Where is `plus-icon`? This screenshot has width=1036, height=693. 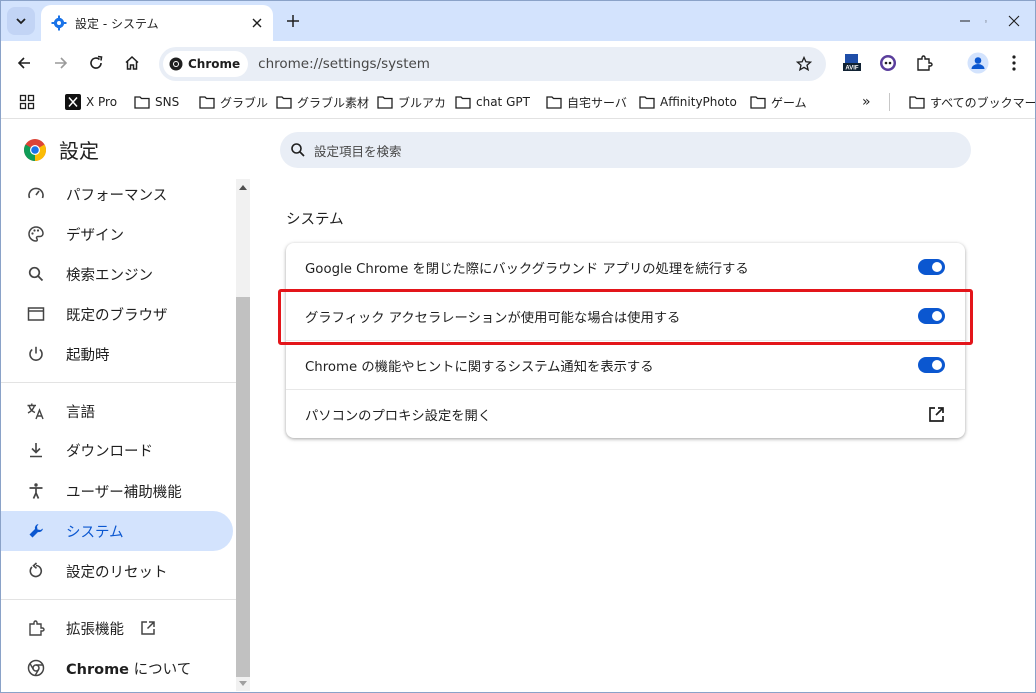
plus-icon is located at coordinates (293, 21).